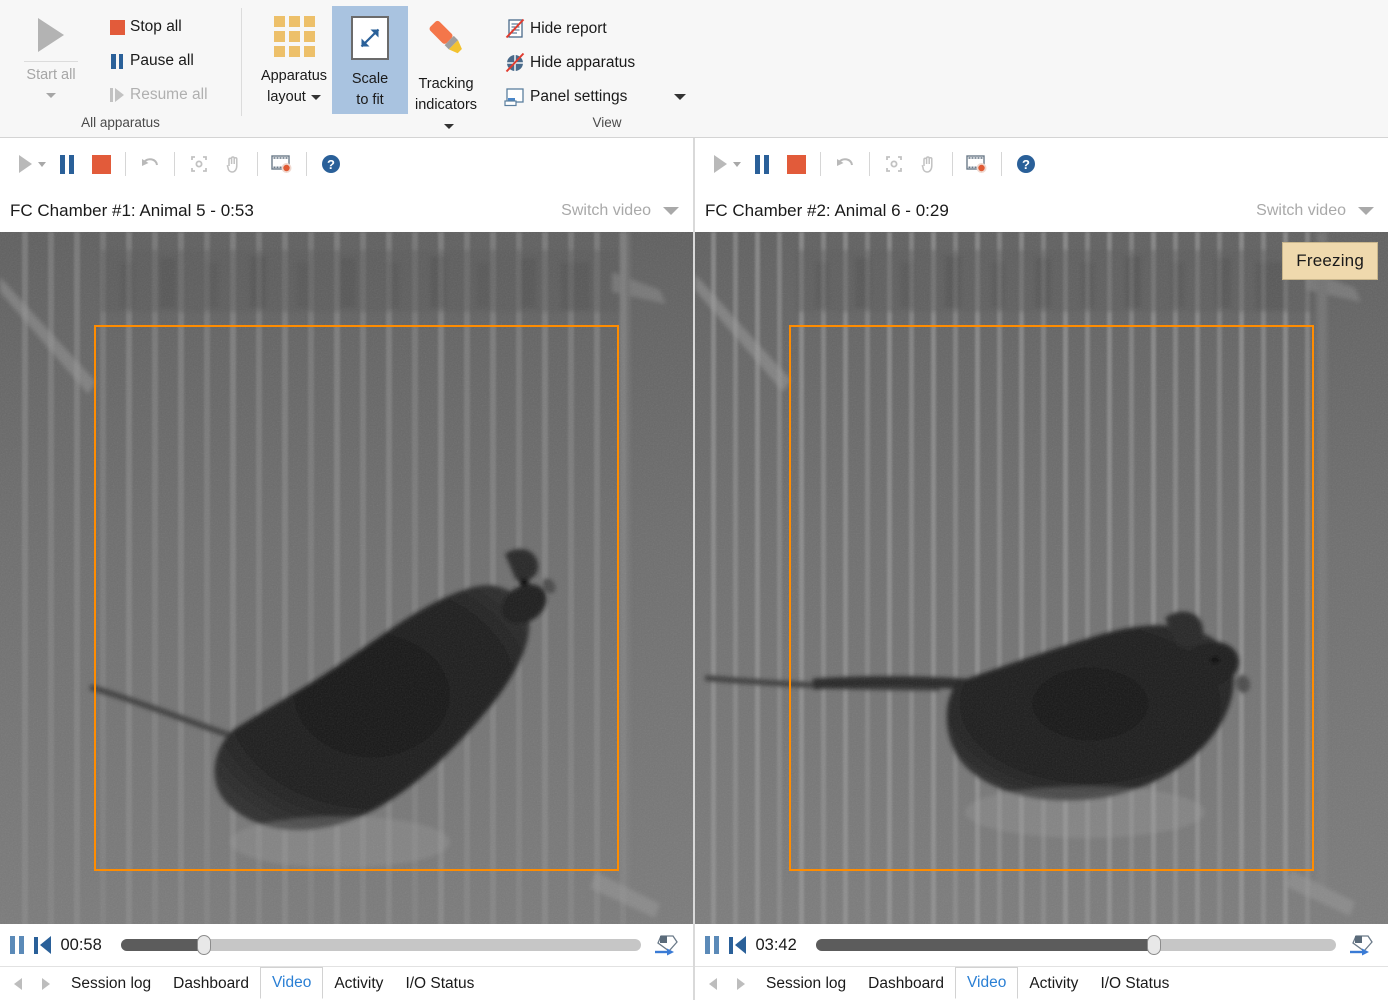 This screenshot has width=1388, height=1000. What do you see at coordinates (294, 60) in the screenshot?
I see `apparatus-layout-button: Apparatus layout` at bounding box center [294, 60].